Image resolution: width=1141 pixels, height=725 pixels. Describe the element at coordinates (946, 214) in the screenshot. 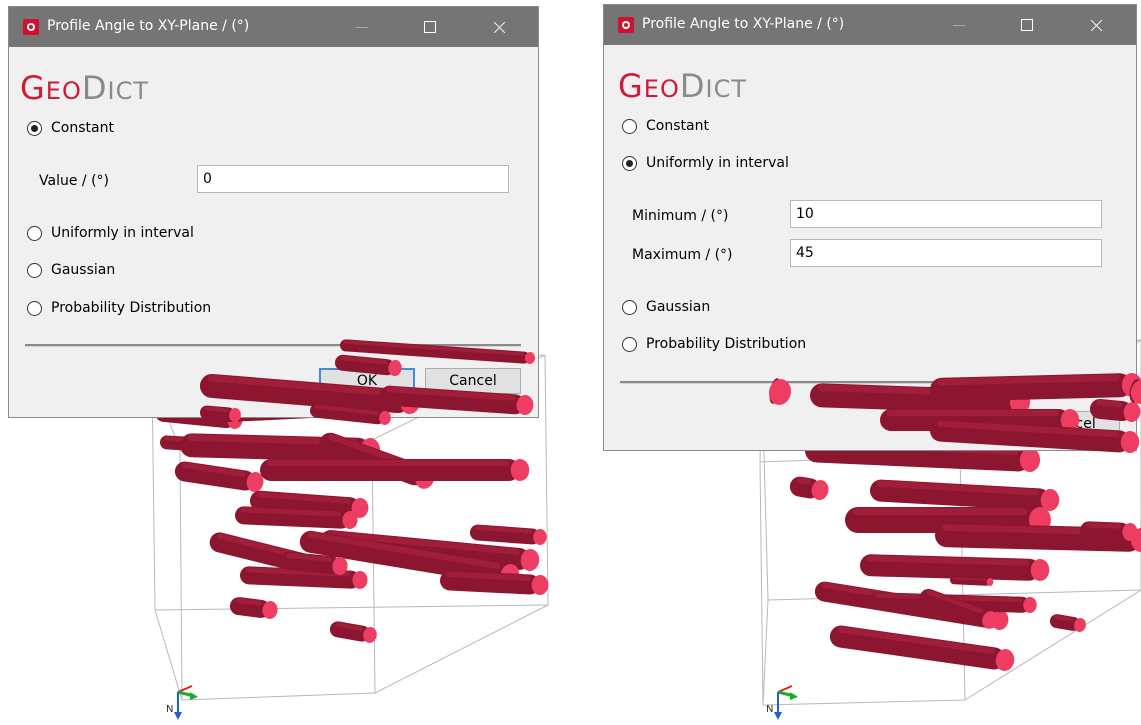

I see `minimum-input` at that location.